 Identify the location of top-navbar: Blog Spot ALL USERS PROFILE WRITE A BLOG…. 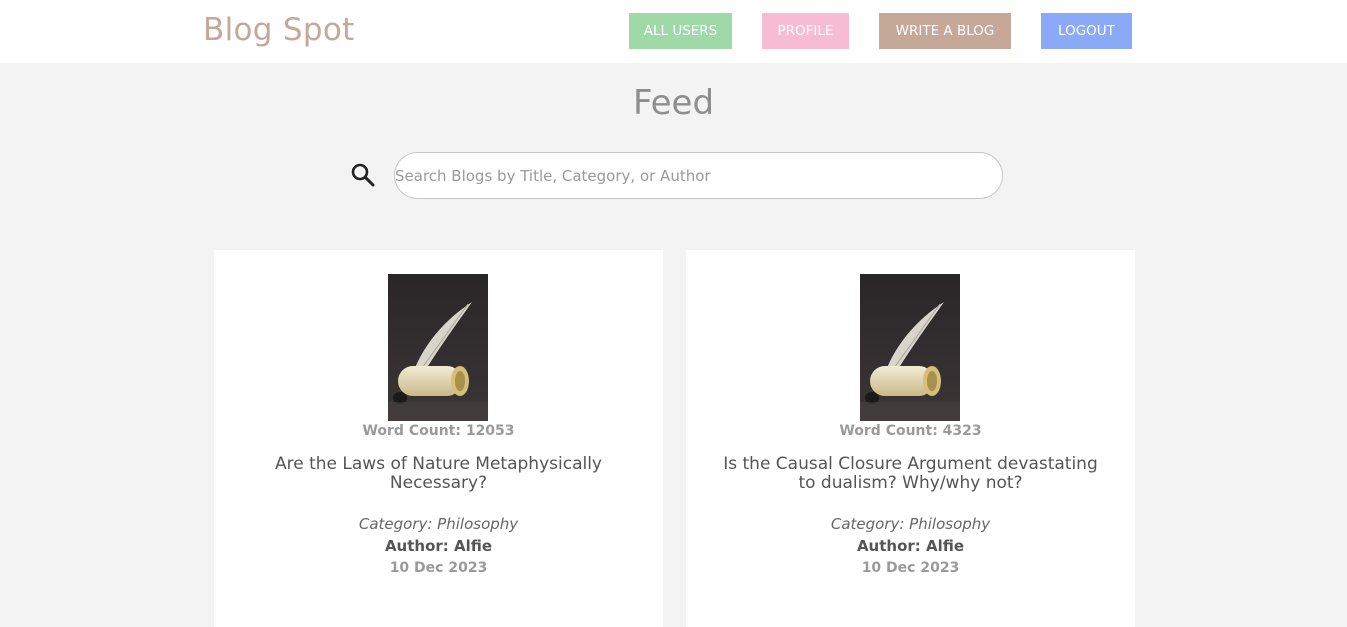
(673, 31).